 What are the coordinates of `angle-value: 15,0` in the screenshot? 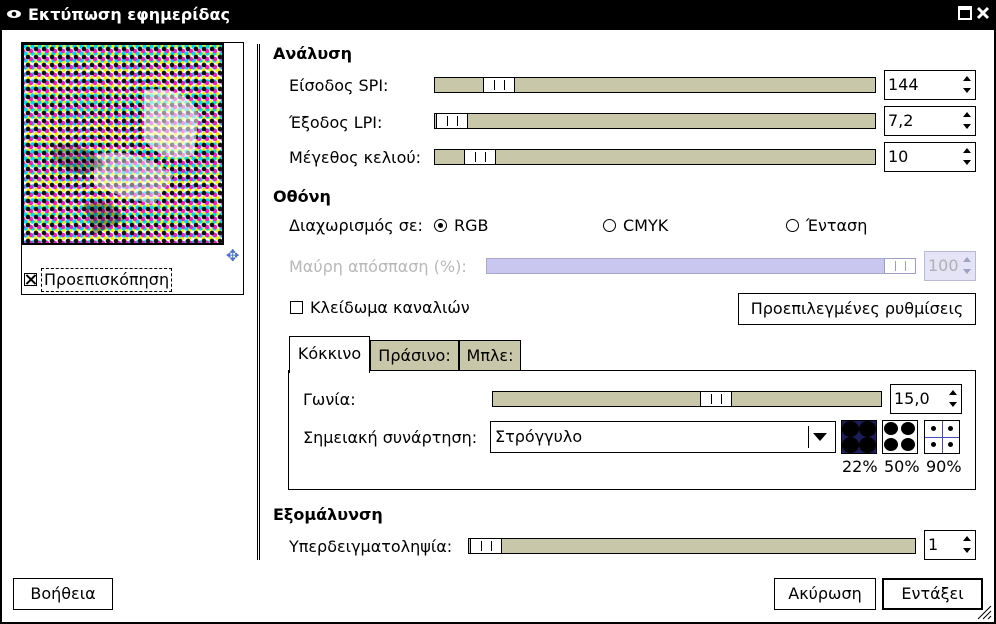 It's located at (912, 398).